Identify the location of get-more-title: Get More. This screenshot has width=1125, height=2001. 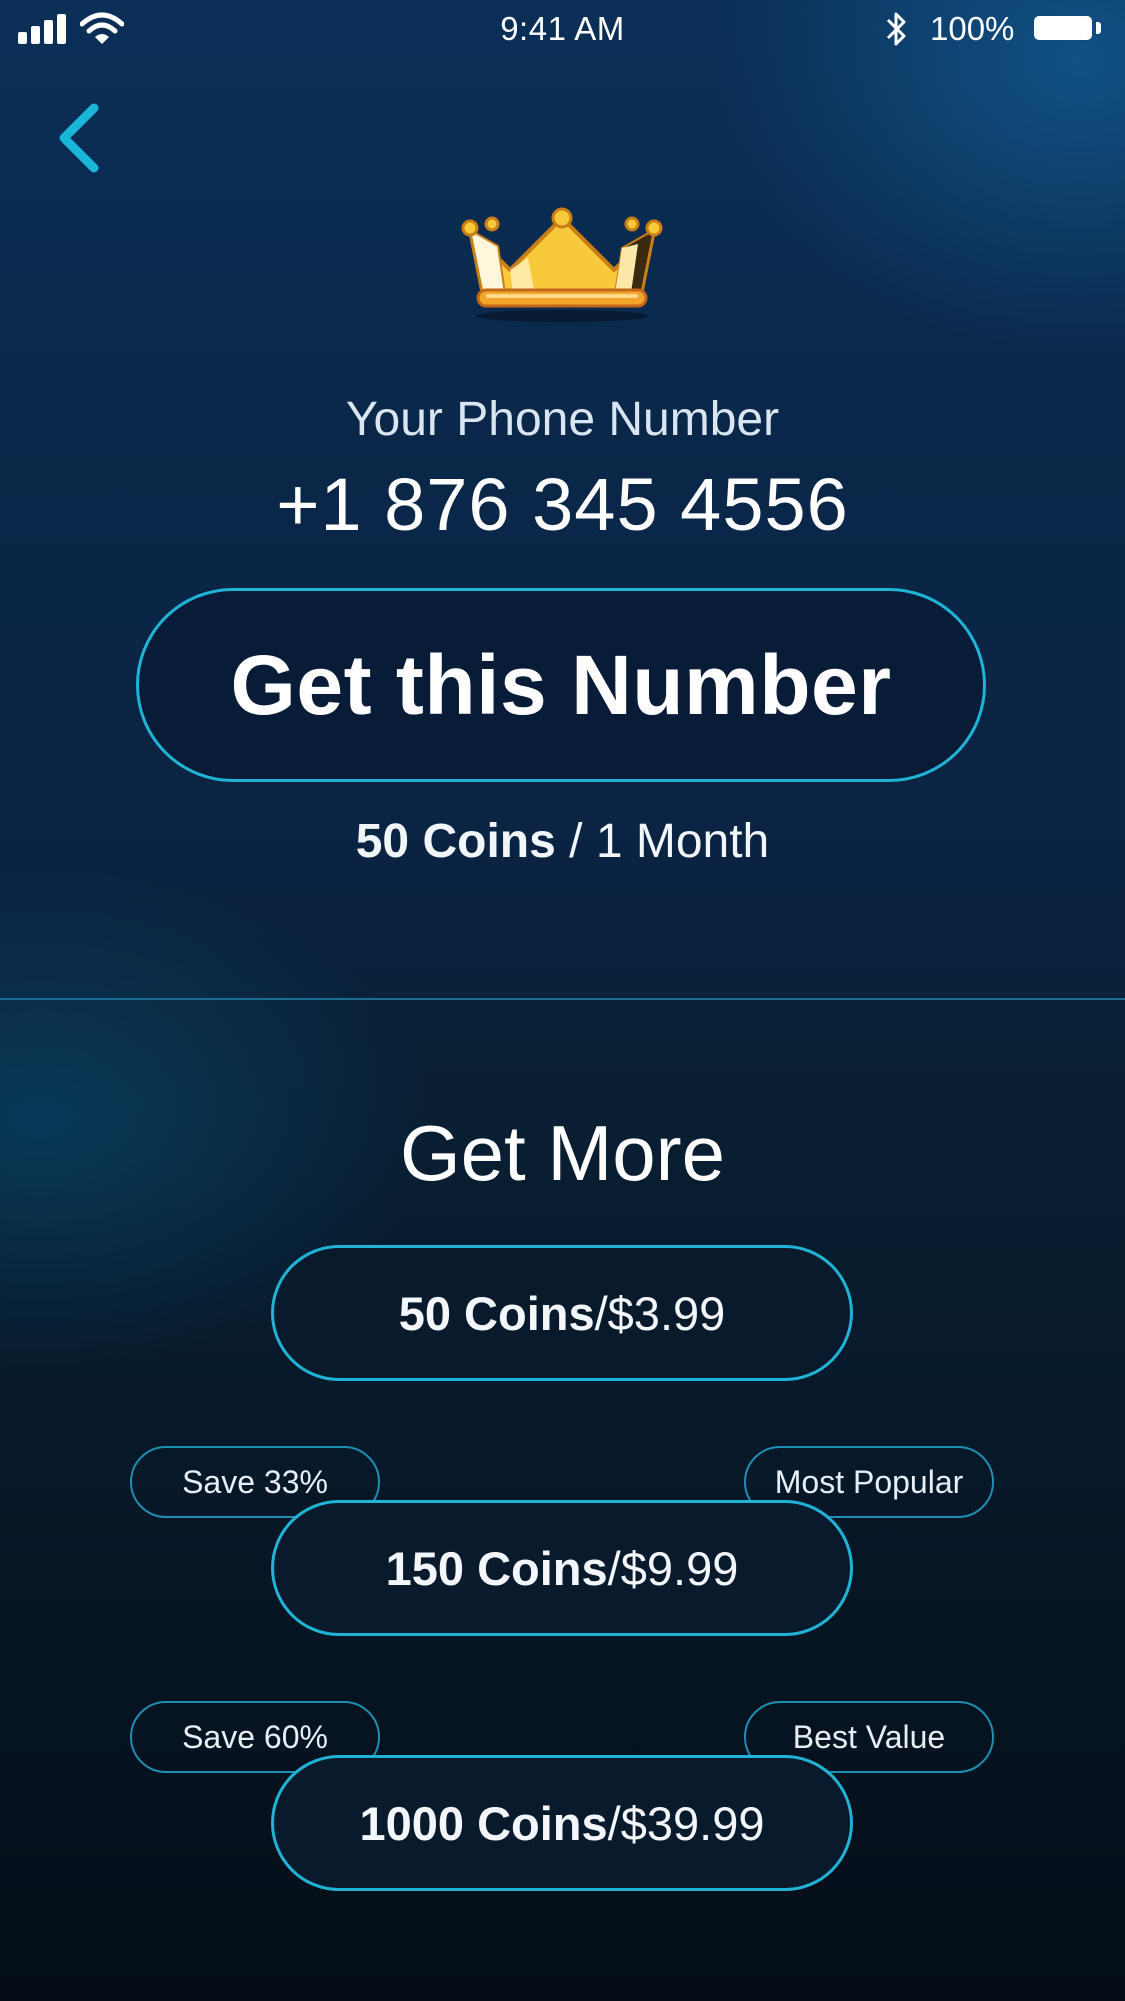
(562, 1153).